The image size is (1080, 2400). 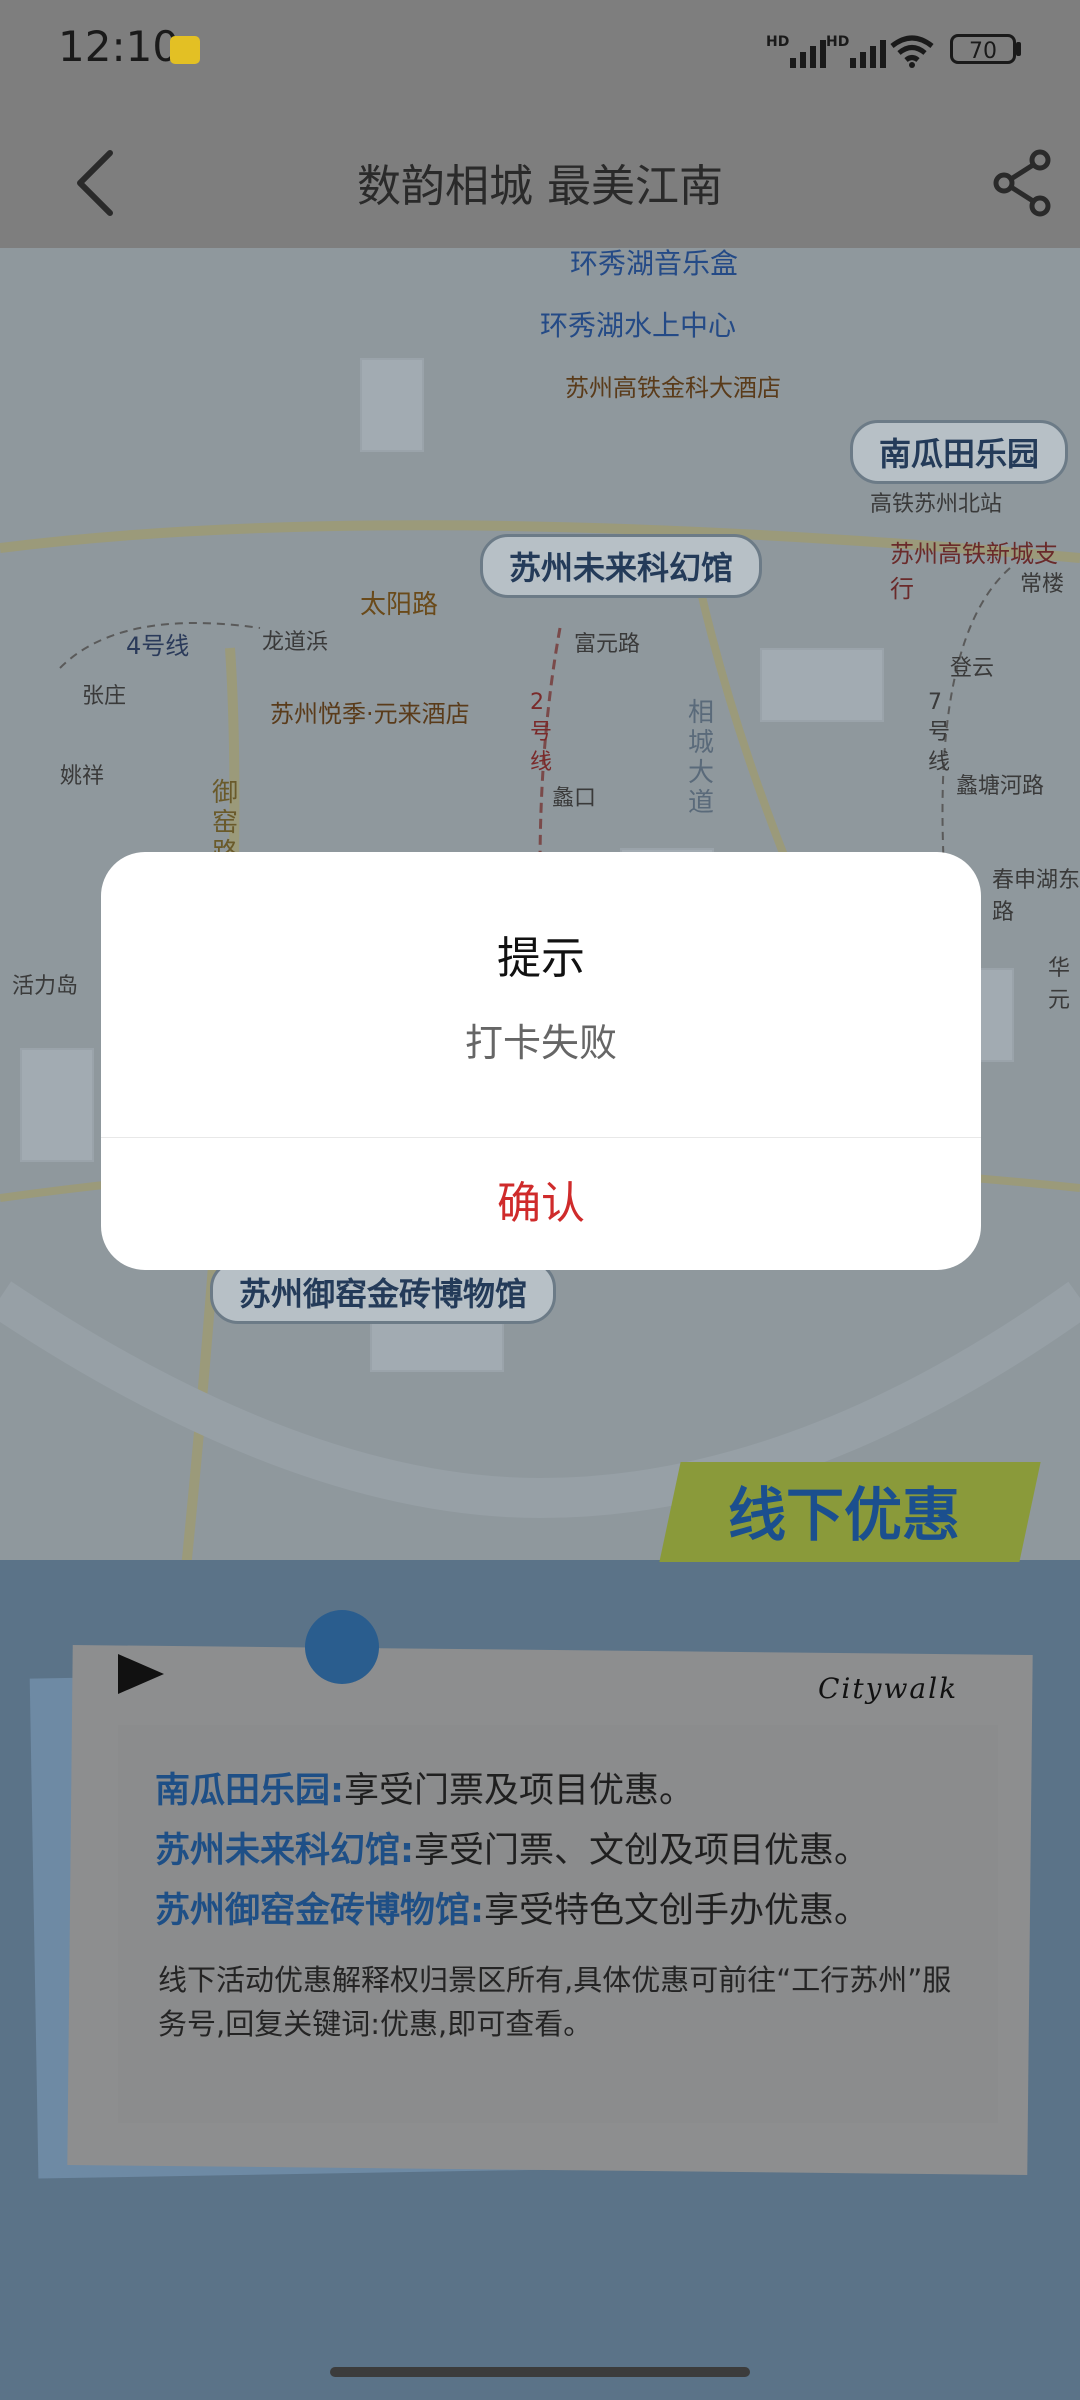 I want to click on page-title: 数韵相城 最美江南, so click(x=540, y=186).